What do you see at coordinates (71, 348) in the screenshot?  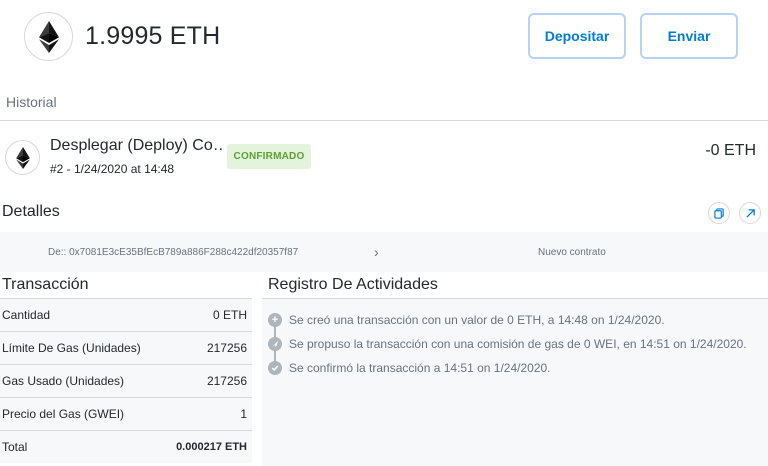 I see `breakdown-label: Límite De Gas (Unidades)` at bounding box center [71, 348].